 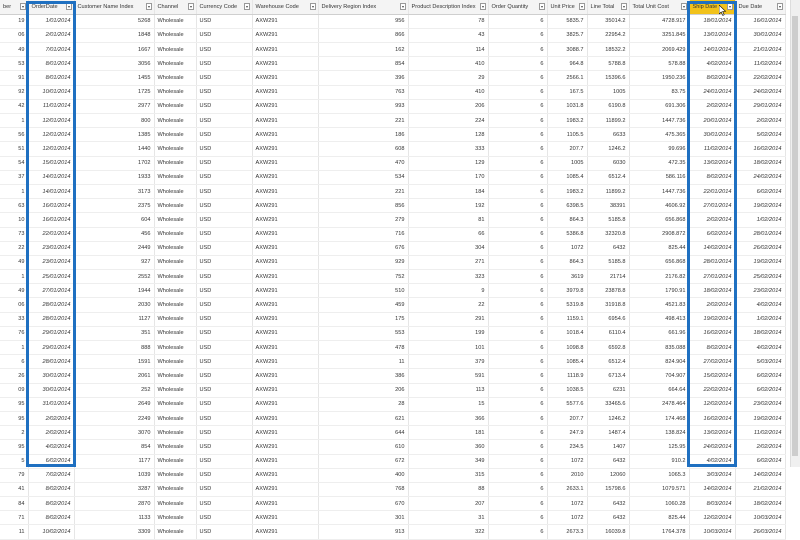 What do you see at coordinates (363, 36) in the screenshot?
I see `table-cell: 866` at bounding box center [363, 36].